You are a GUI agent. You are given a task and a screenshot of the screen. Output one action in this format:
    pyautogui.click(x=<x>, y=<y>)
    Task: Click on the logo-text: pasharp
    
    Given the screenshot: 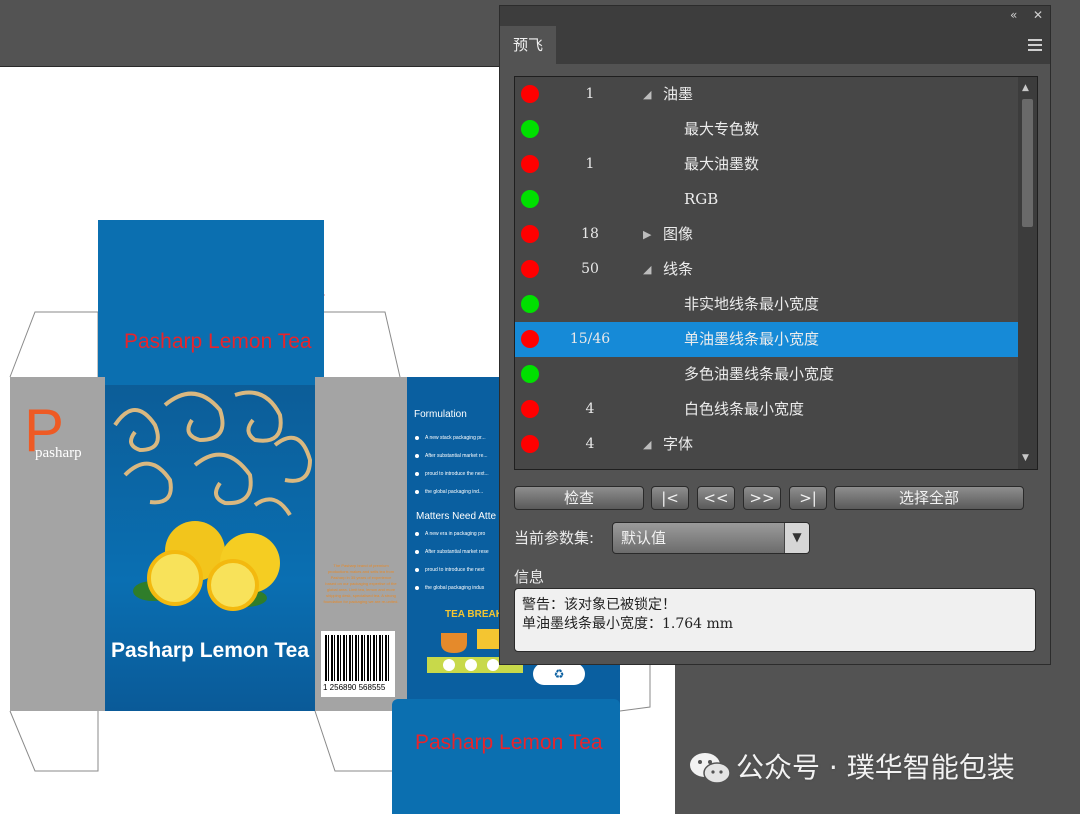 What is the action you would take?
    pyautogui.click(x=58, y=453)
    